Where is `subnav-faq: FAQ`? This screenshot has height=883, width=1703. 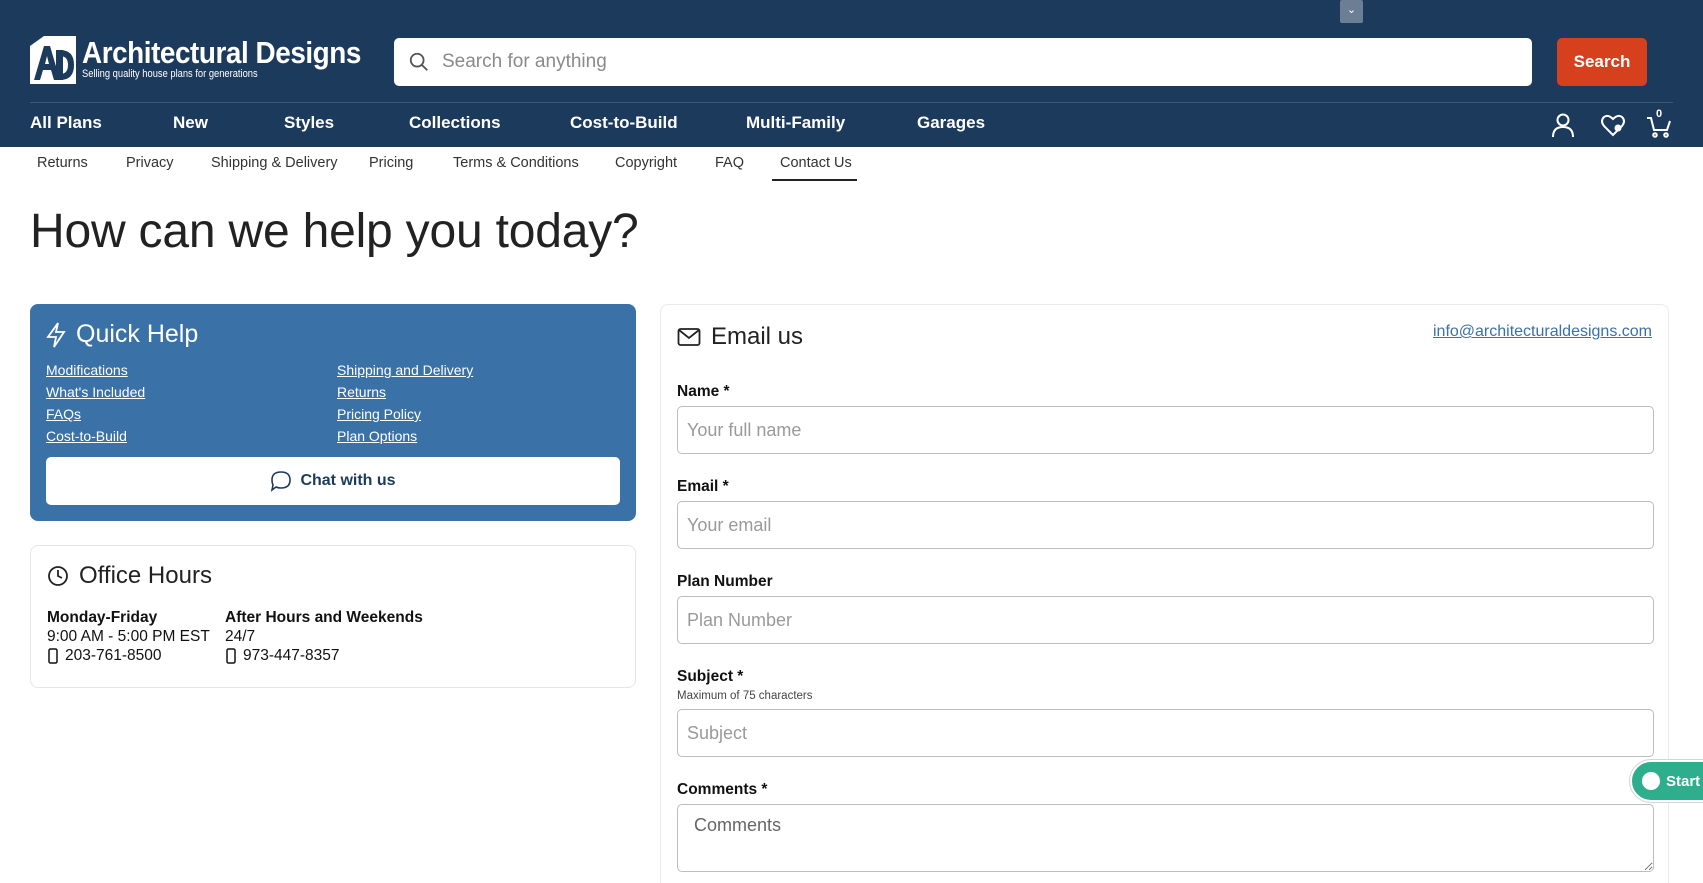
subnav-faq: FAQ is located at coordinates (729, 163).